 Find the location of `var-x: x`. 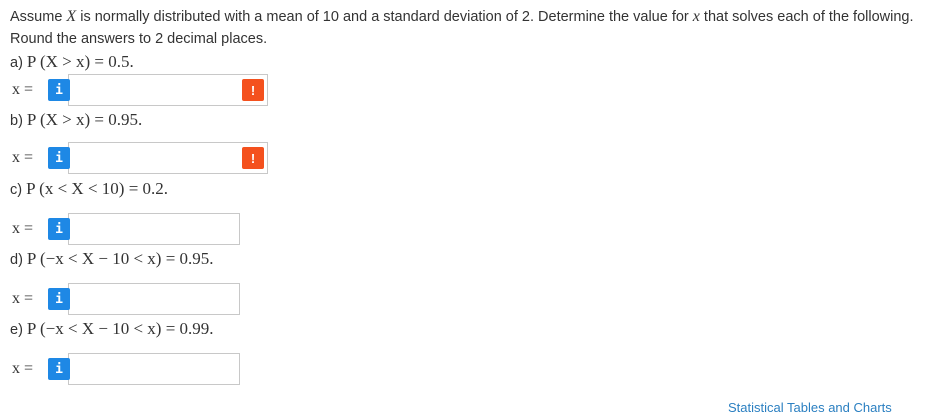

var-x: x is located at coordinates (696, 16).